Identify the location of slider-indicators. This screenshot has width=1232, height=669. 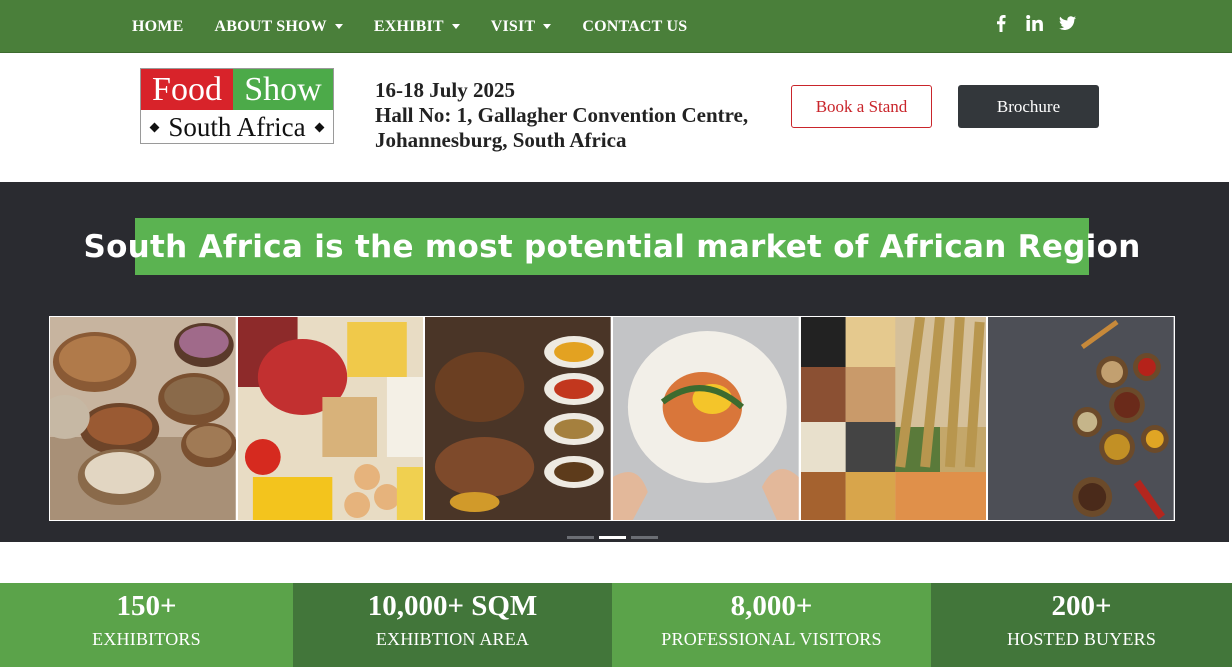
(615, 537).